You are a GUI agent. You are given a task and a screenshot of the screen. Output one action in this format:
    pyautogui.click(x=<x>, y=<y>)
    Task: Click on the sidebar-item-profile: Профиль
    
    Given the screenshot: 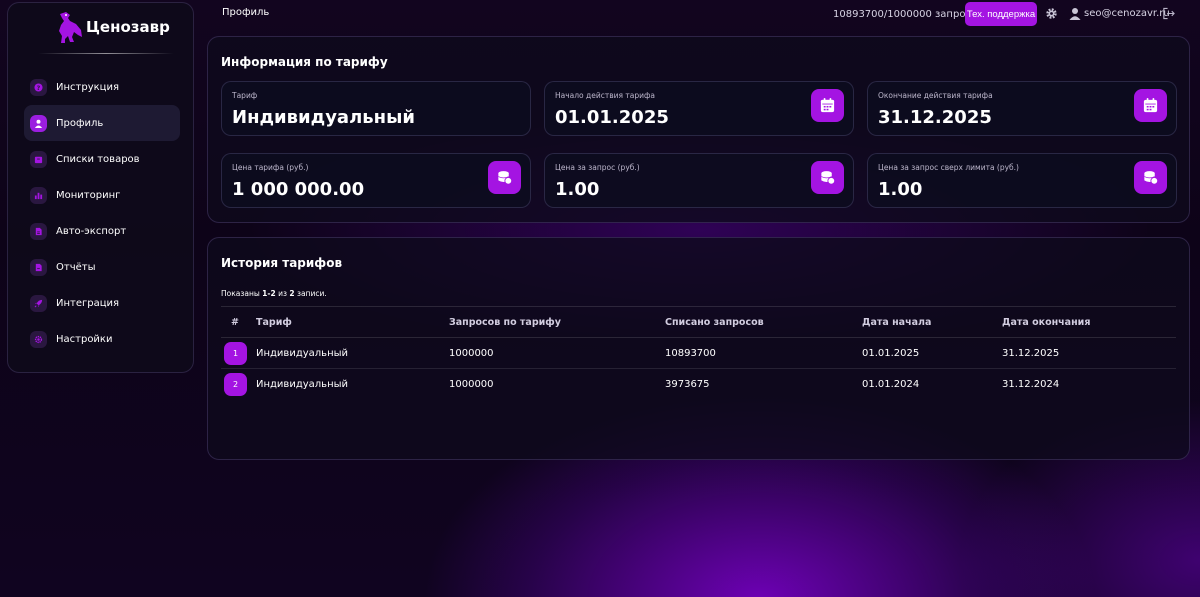 What is the action you would take?
    pyautogui.click(x=102, y=123)
    